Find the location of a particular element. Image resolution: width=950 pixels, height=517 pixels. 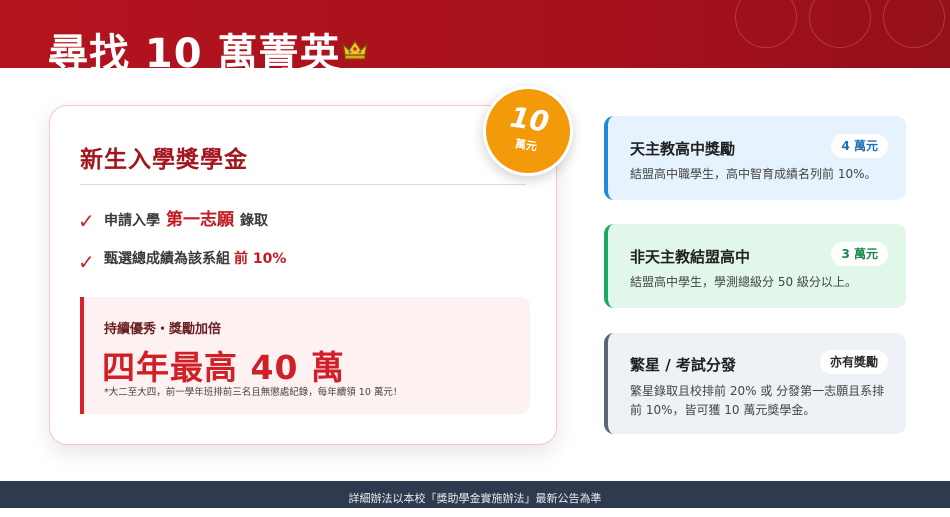

footer-note: 詳細辦法以本校「獎助學金實施辦法」最新公告為準 is located at coordinates (475, 494).